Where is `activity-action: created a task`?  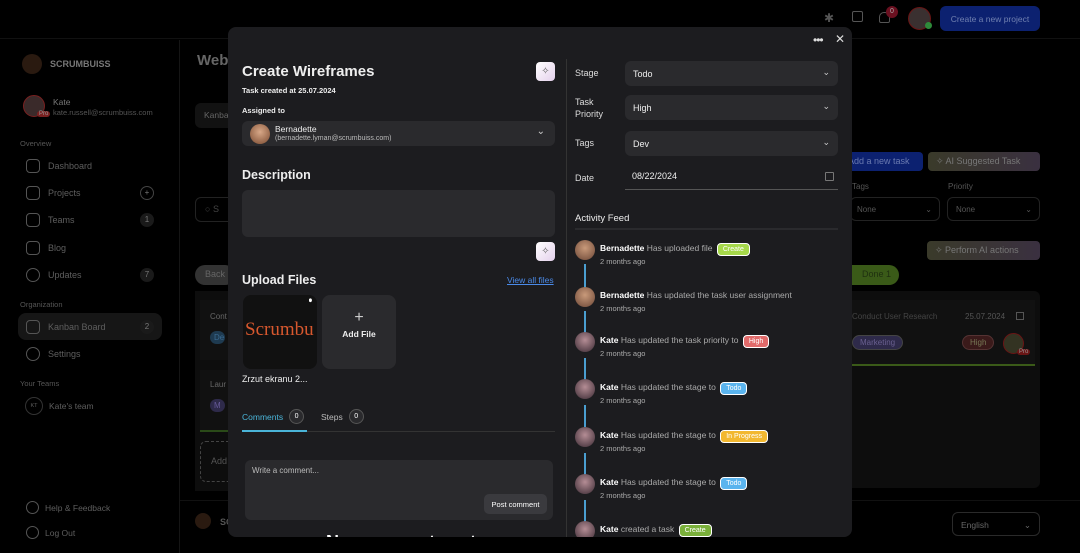 activity-action: created a task is located at coordinates (647, 529).